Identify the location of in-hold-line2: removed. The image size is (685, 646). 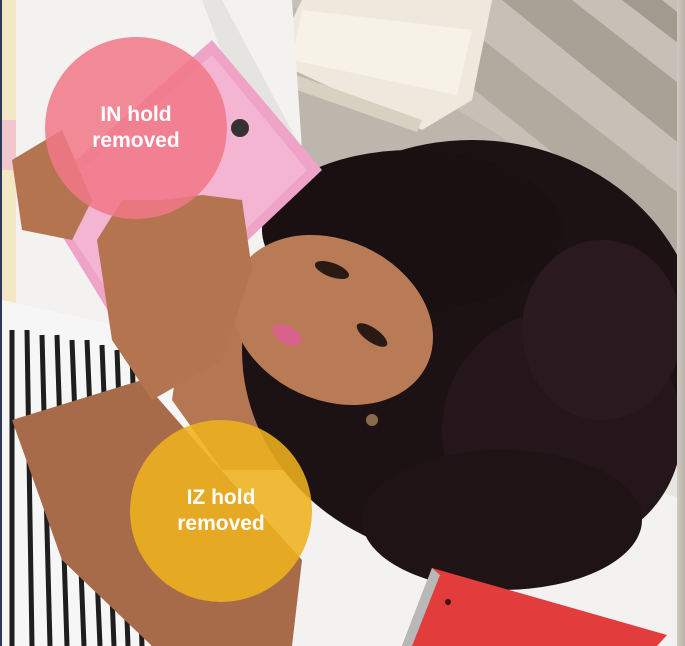
(136, 140).